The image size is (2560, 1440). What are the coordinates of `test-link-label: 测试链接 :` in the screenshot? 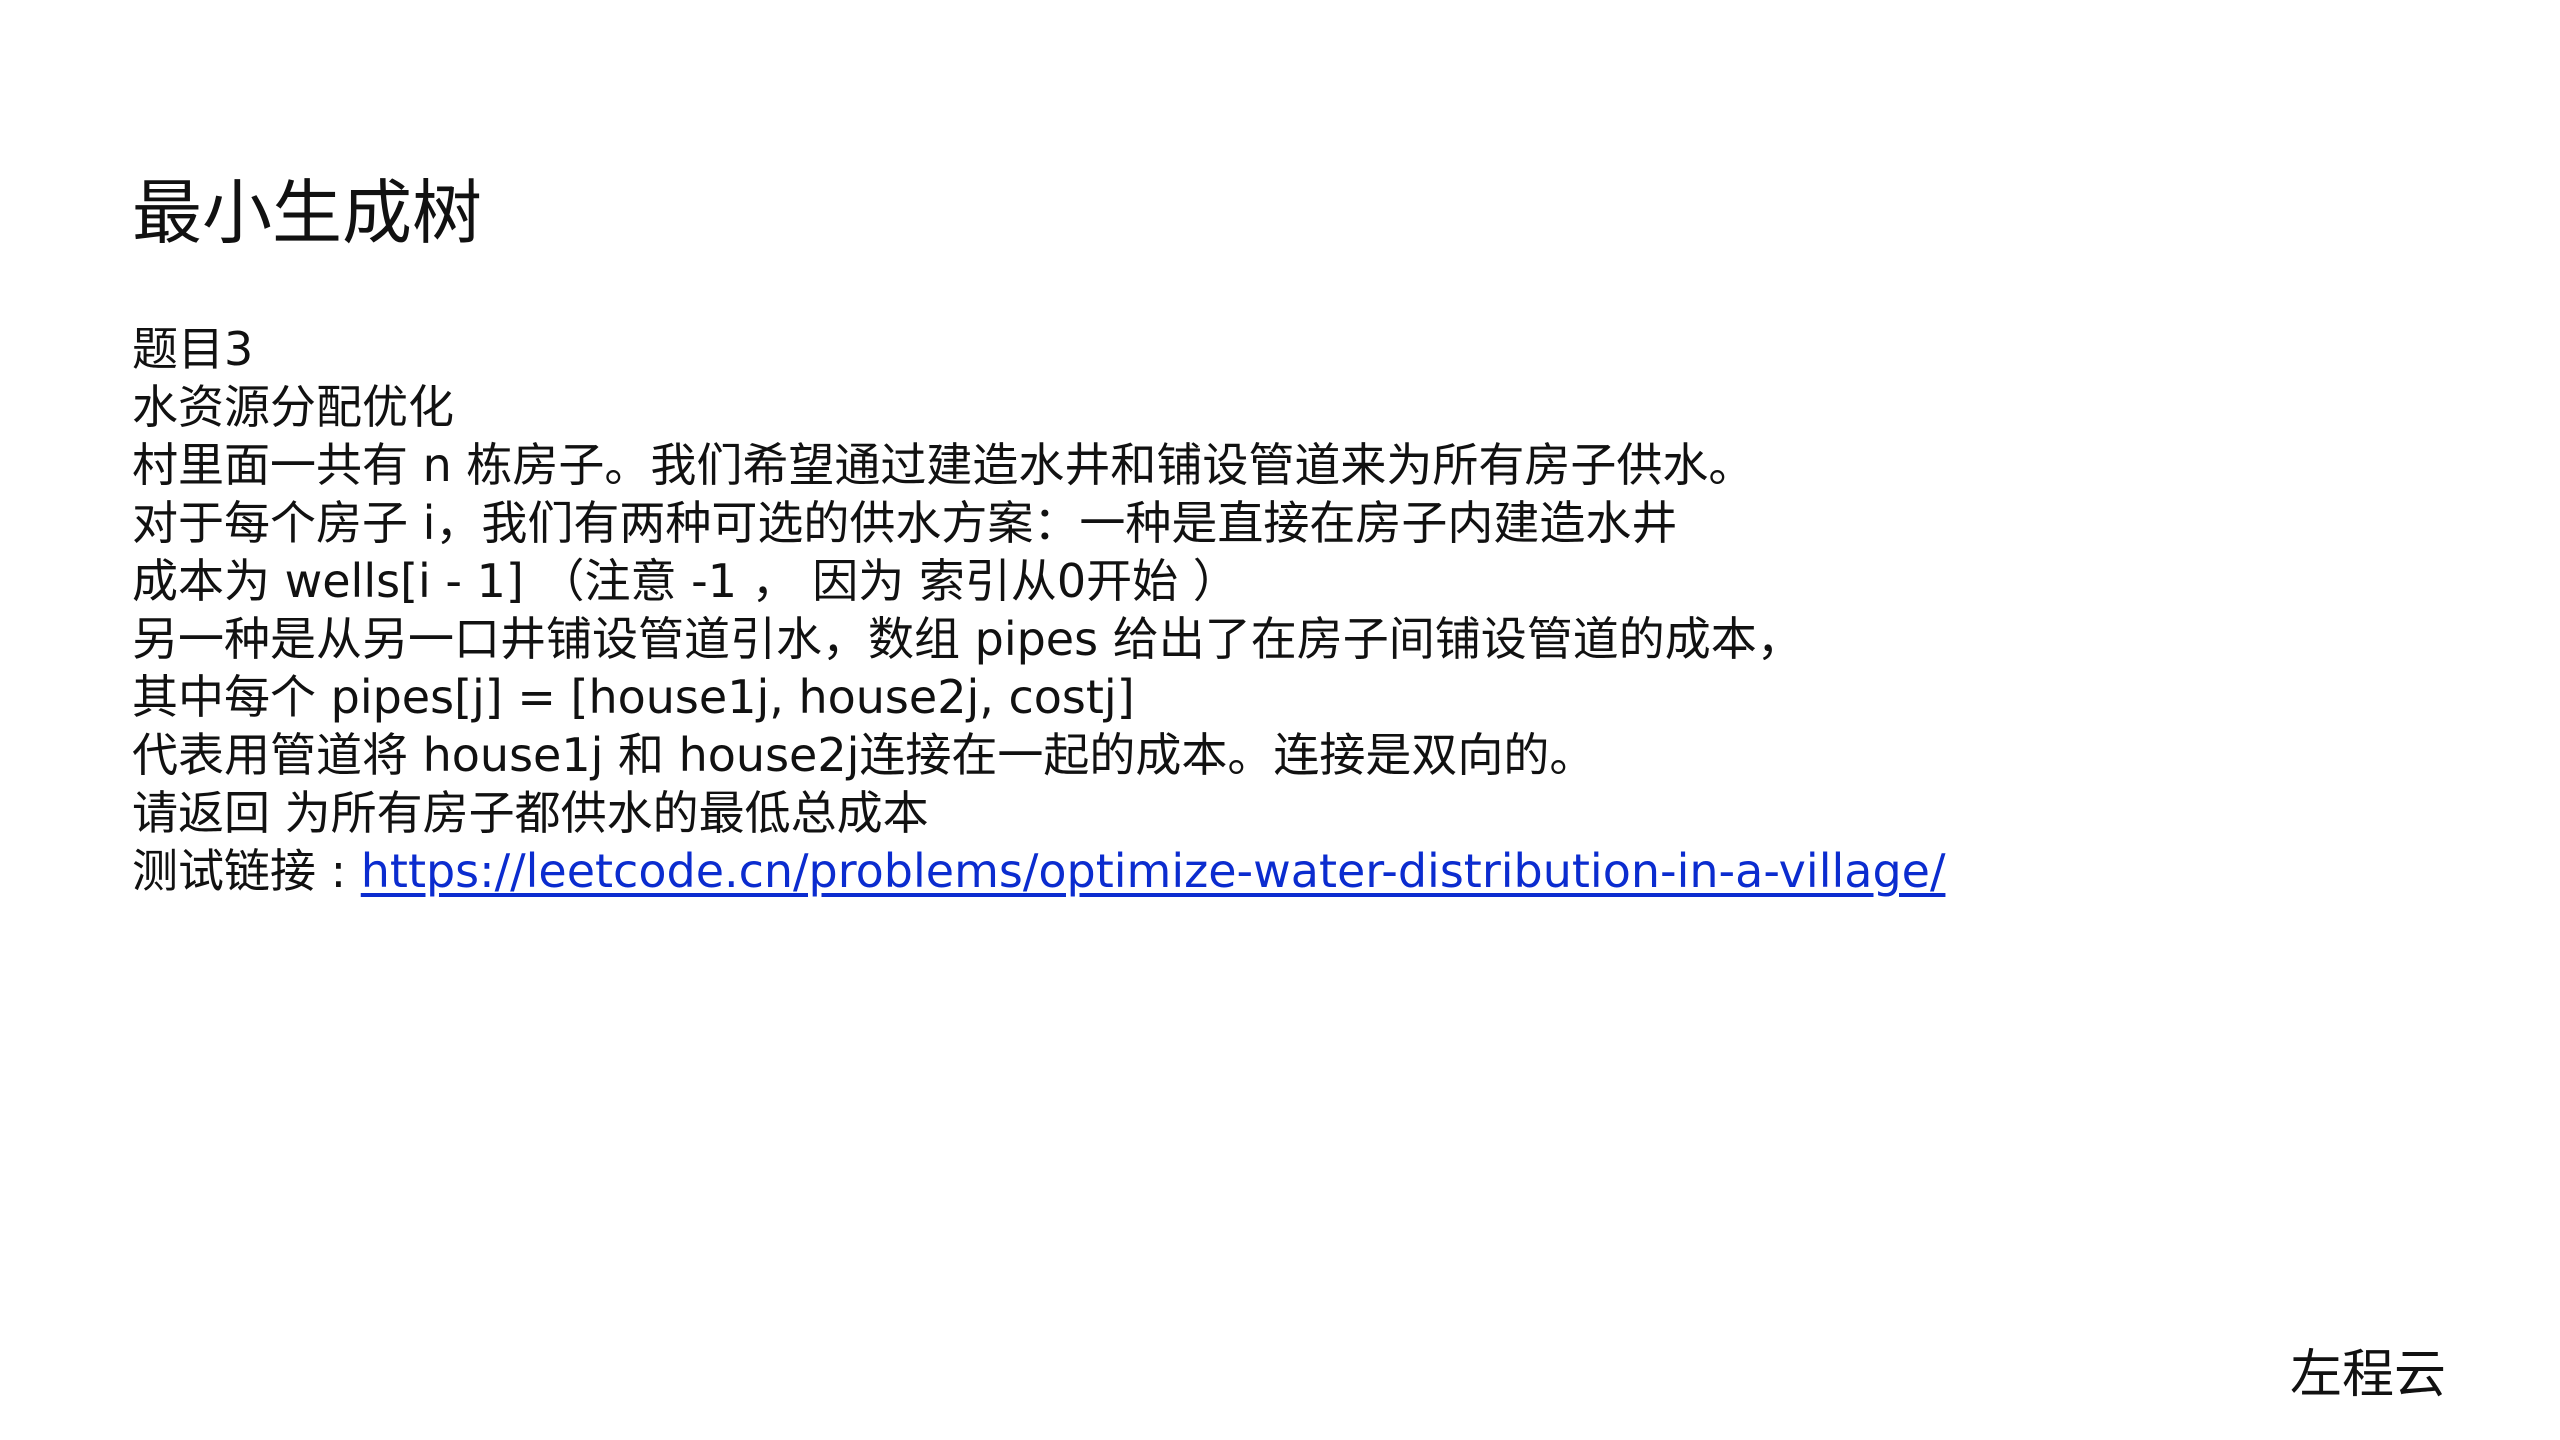 It's located at (246, 871).